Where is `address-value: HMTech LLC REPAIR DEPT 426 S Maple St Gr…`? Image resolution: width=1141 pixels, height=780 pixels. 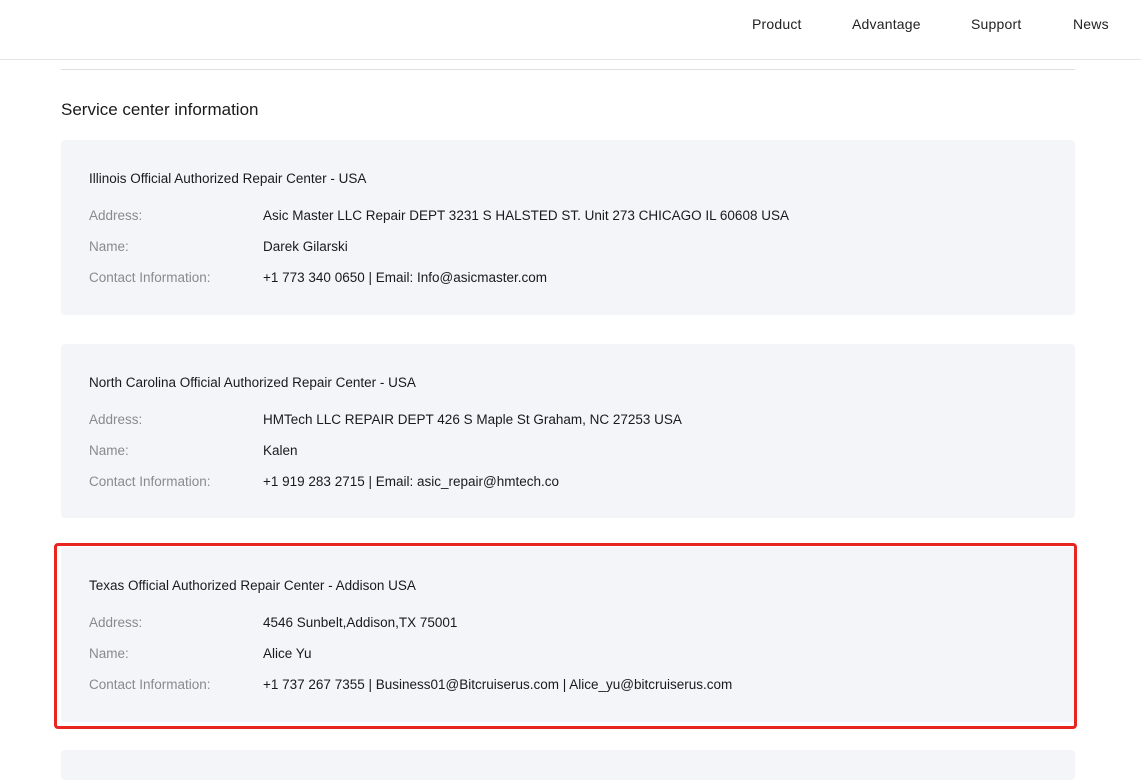 address-value: HMTech LLC REPAIR DEPT 426 S Maple St Gr… is located at coordinates (472, 419).